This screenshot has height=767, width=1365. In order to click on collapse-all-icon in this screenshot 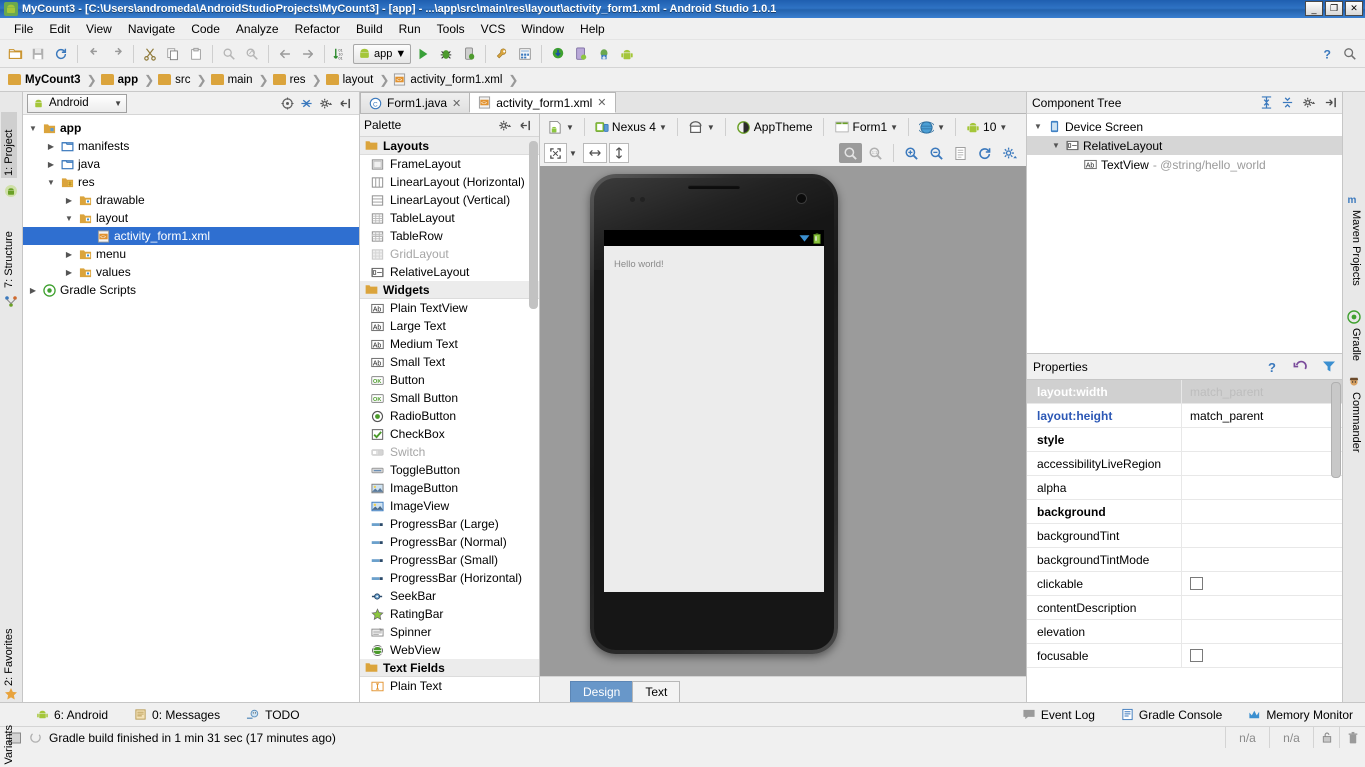, I will do `click(1287, 102)`.